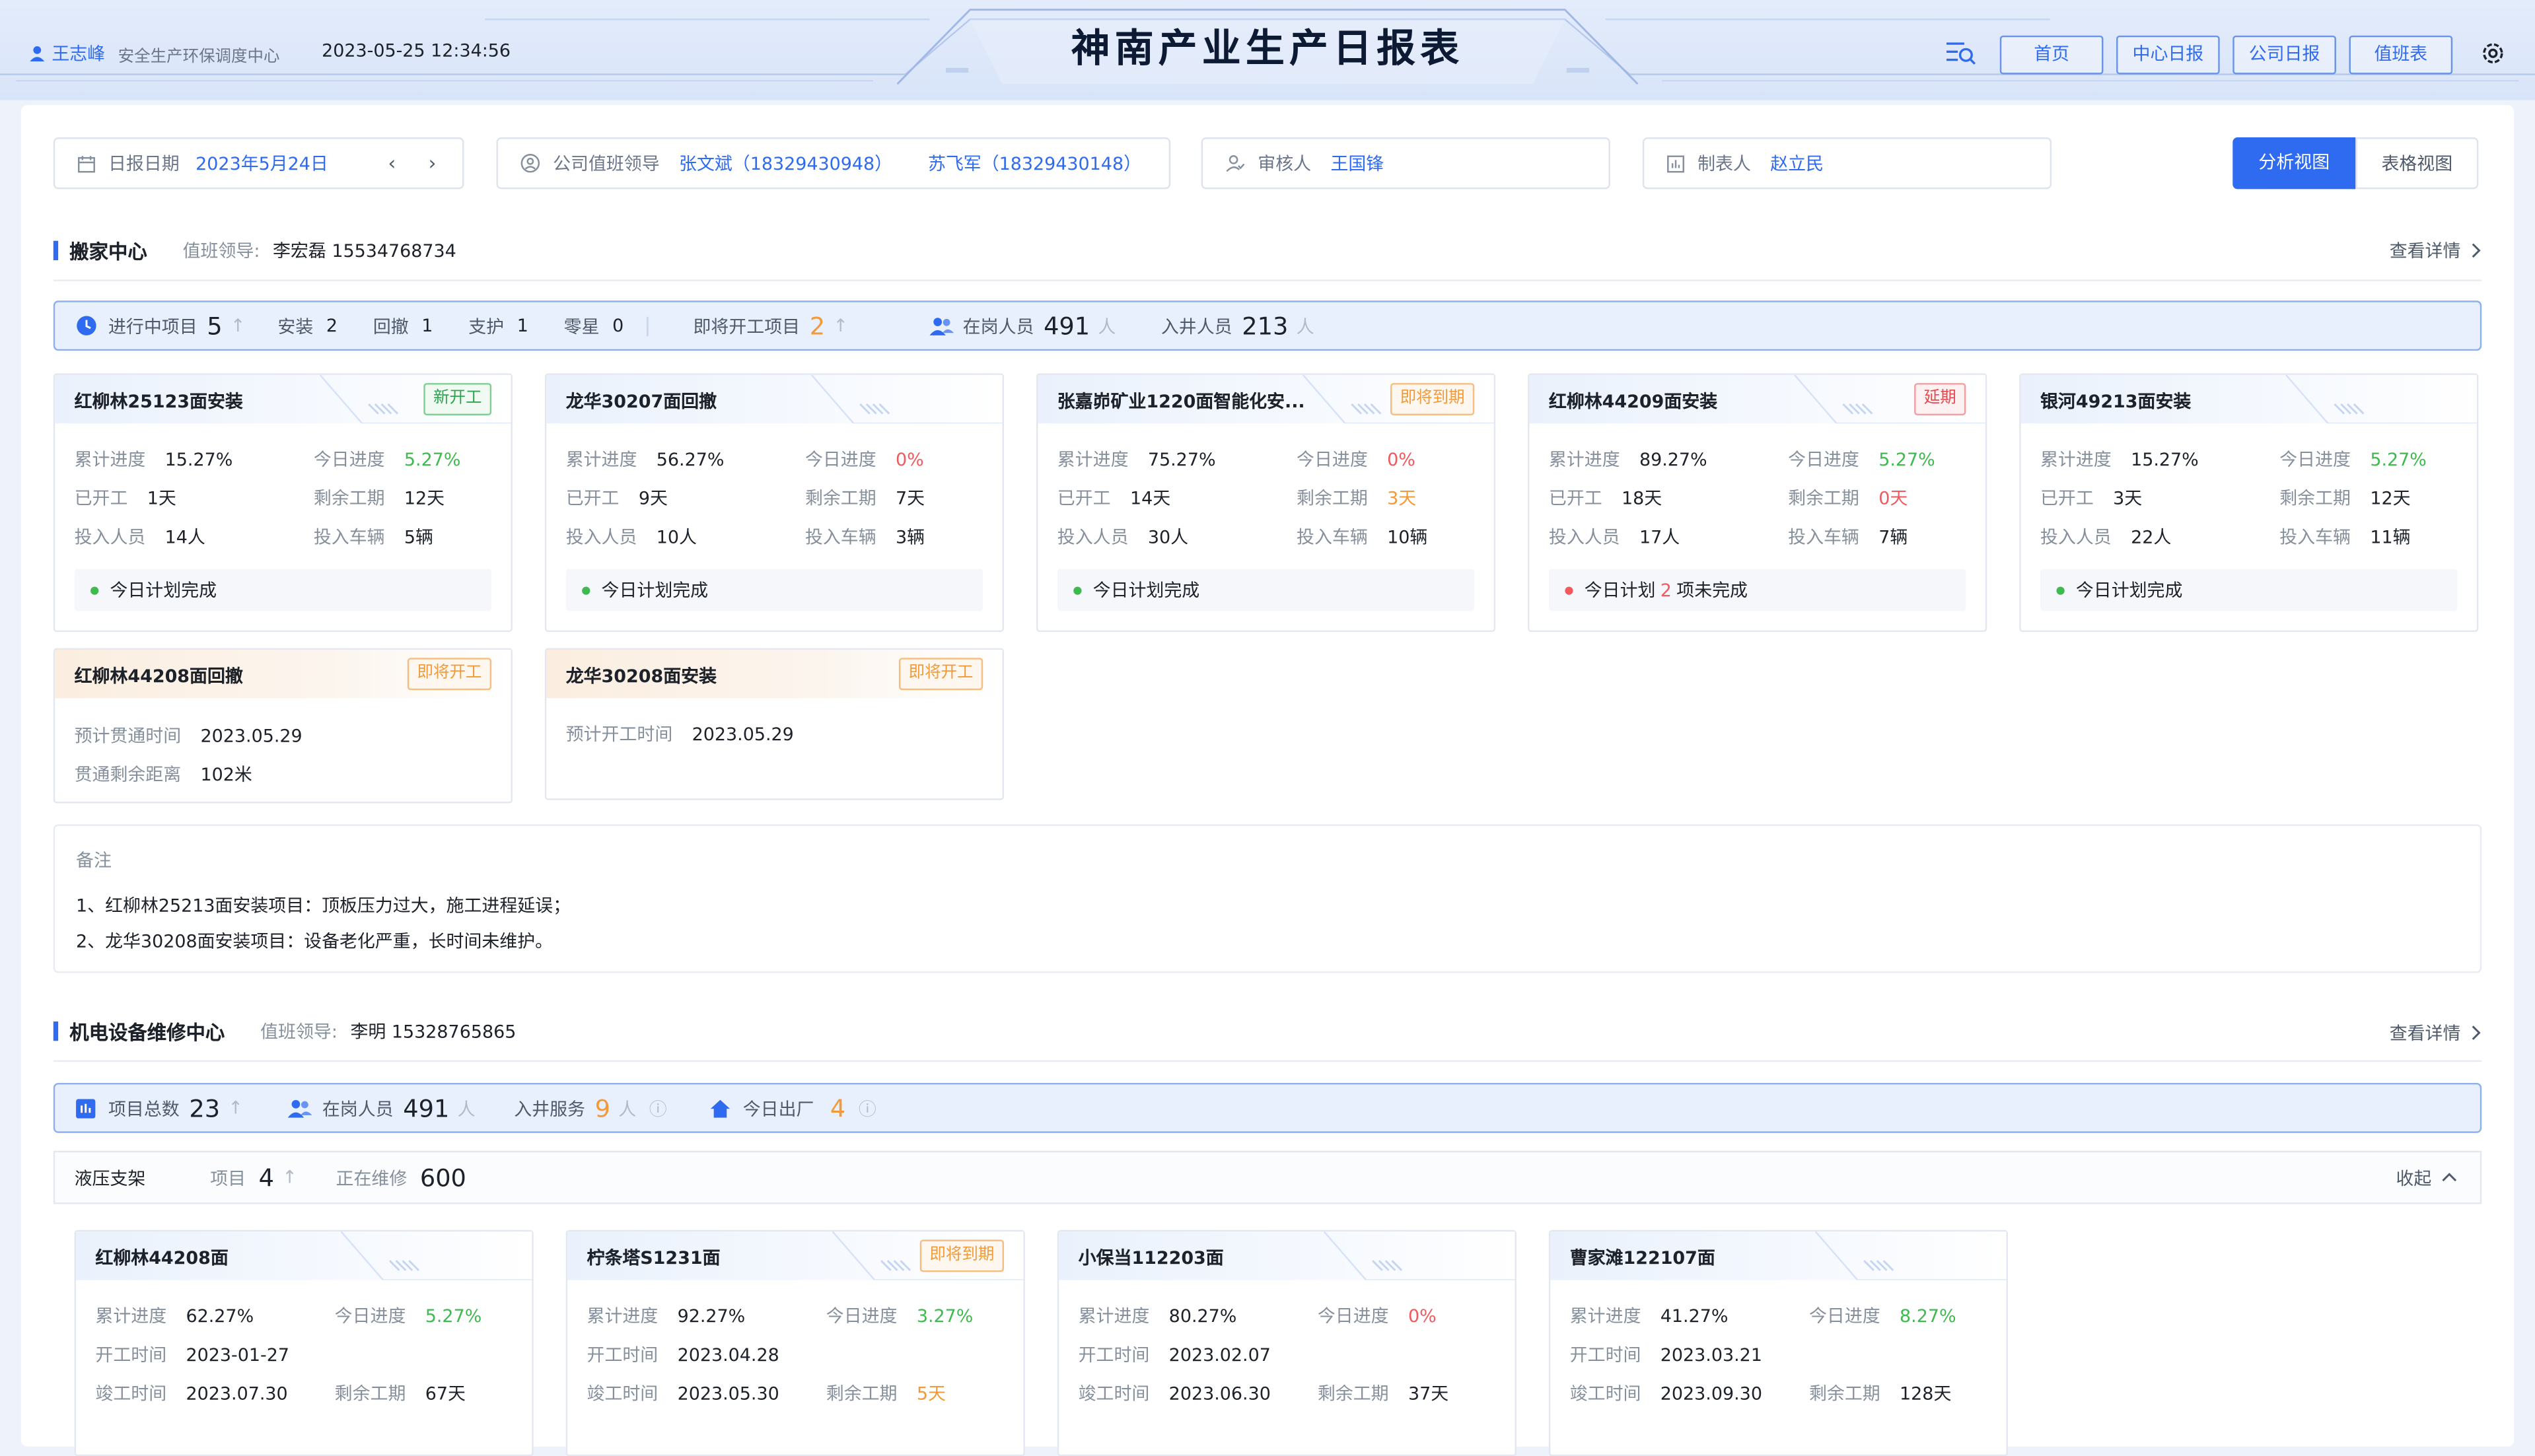 This screenshot has width=2535, height=1456. I want to click on card-header-decoration, so click(906, 399).